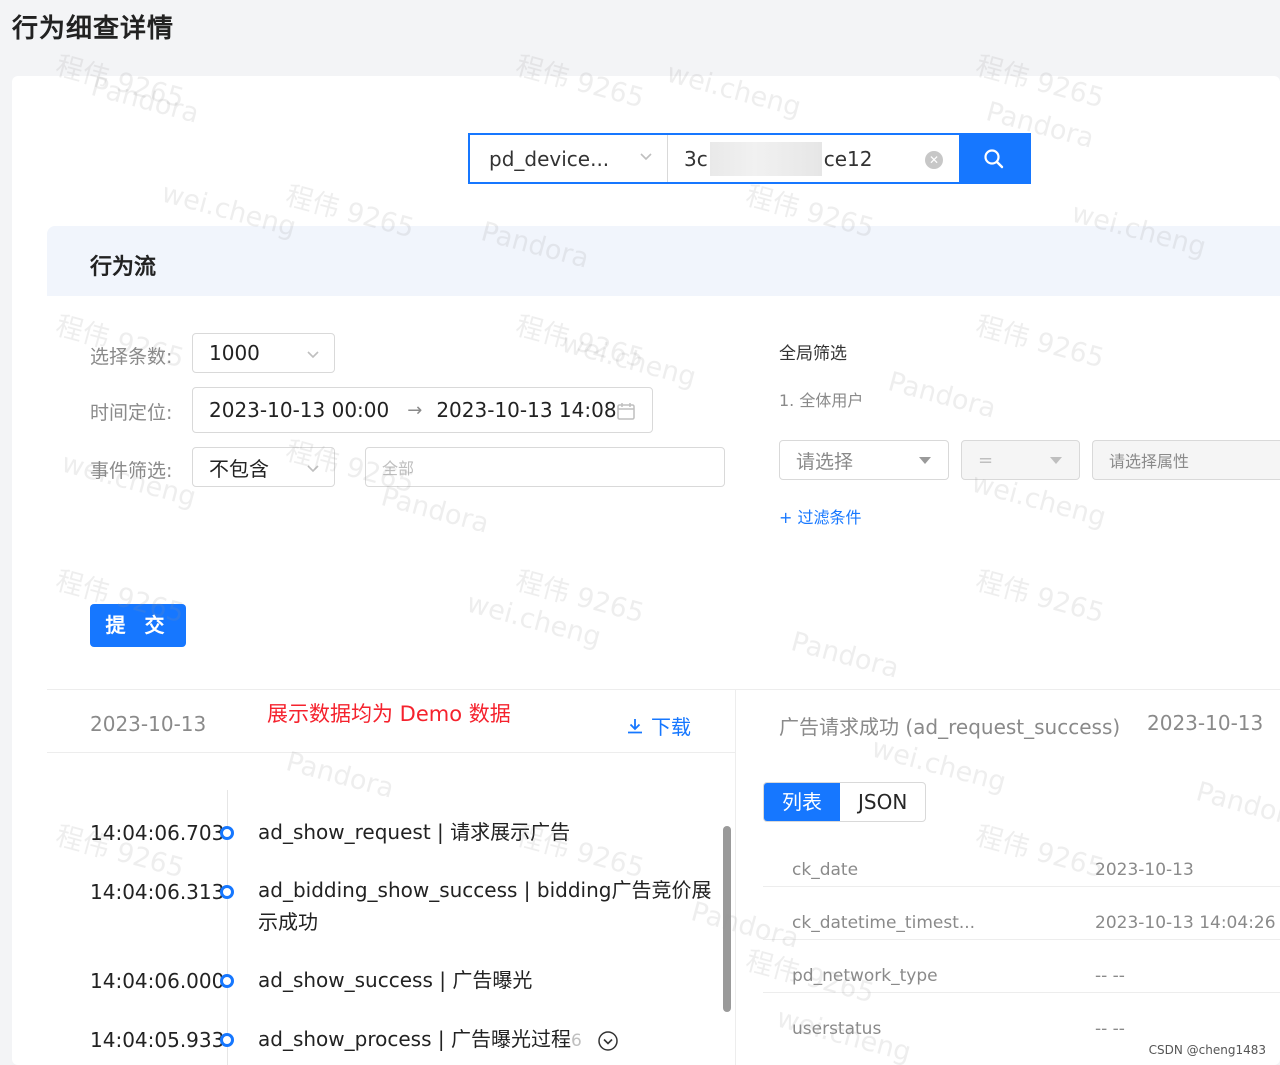  Describe the element at coordinates (391, 752) in the screenshot. I see `timeline-header-divider` at that location.